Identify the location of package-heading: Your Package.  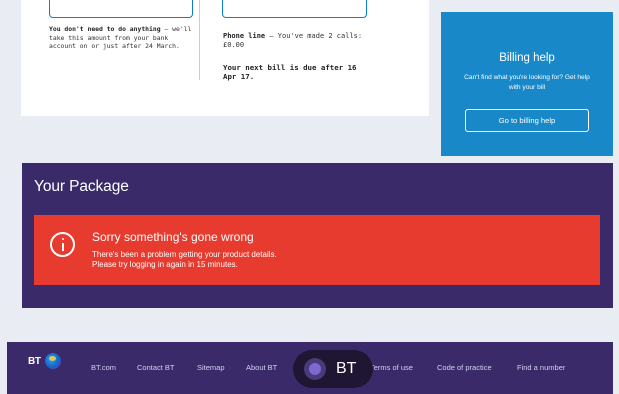
(81, 186).